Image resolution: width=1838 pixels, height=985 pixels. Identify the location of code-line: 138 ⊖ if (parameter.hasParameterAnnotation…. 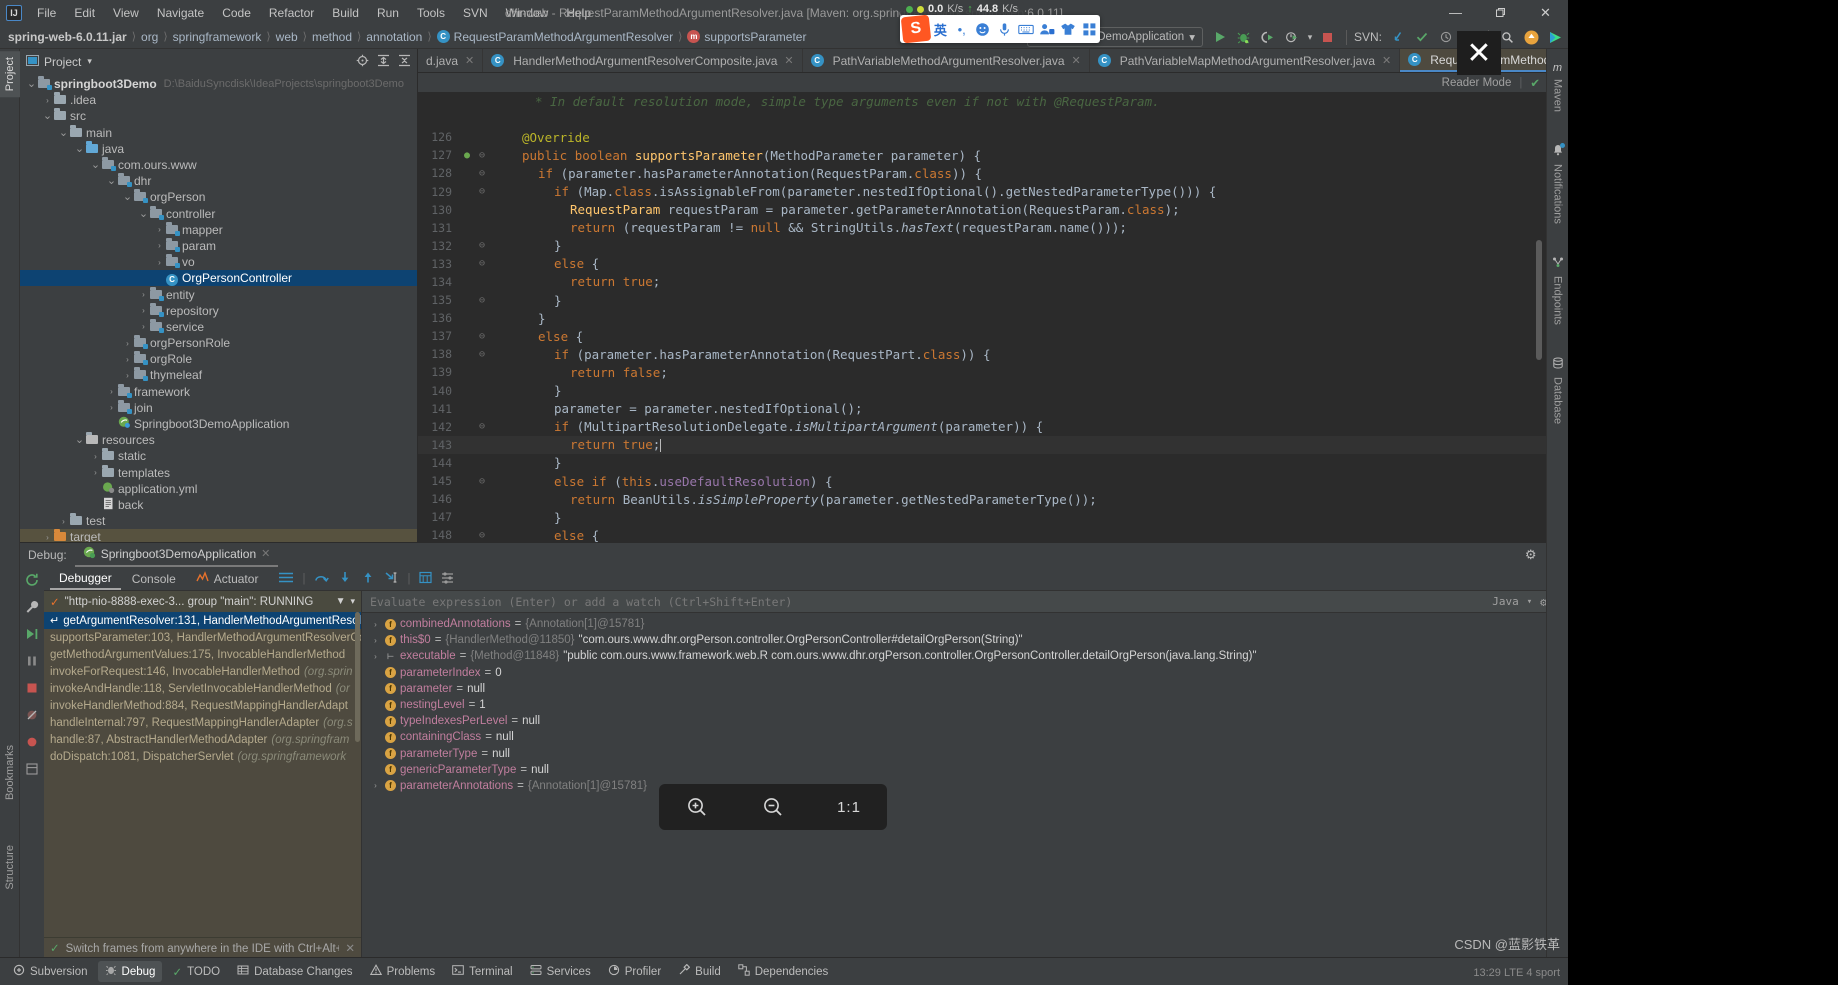
(993, 354).